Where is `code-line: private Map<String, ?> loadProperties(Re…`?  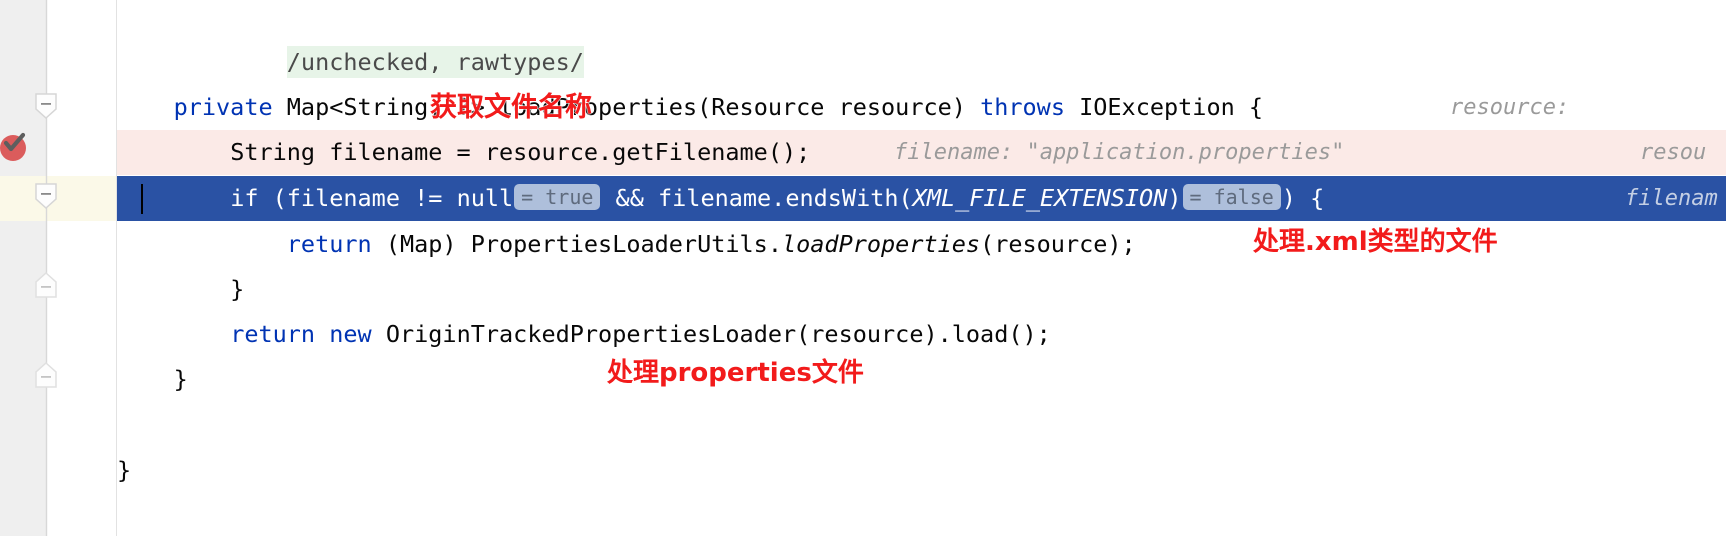
code-line: private Map<String, ?> loadProperties(Re… is located at coordinates (863, 107).